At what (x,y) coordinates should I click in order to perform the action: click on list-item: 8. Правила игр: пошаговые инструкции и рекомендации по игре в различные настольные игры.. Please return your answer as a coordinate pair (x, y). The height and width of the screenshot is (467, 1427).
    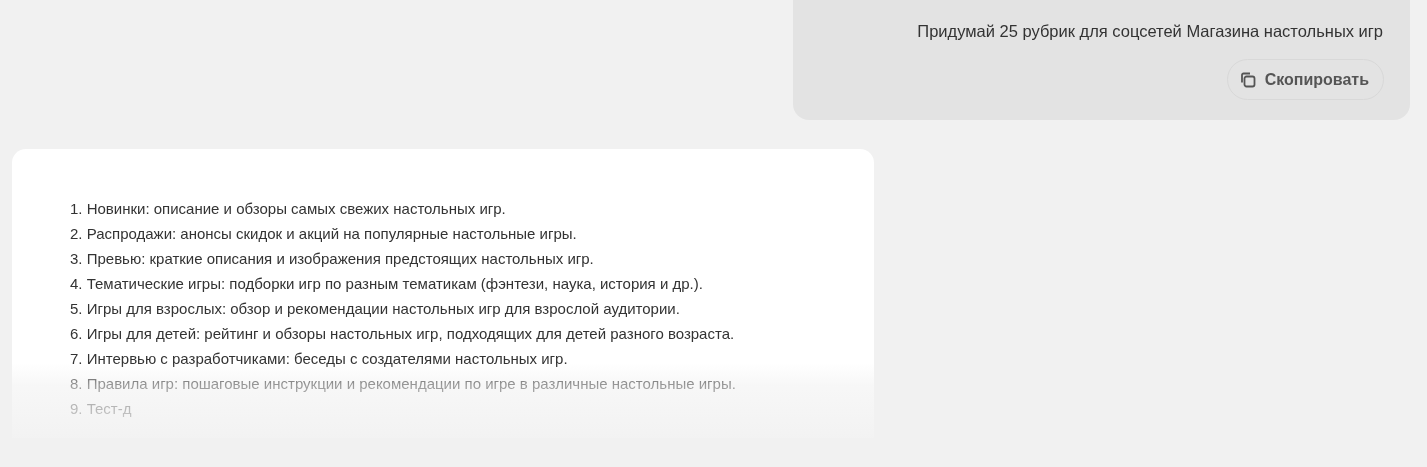
    Looking at the image, I should click on (403, 384).